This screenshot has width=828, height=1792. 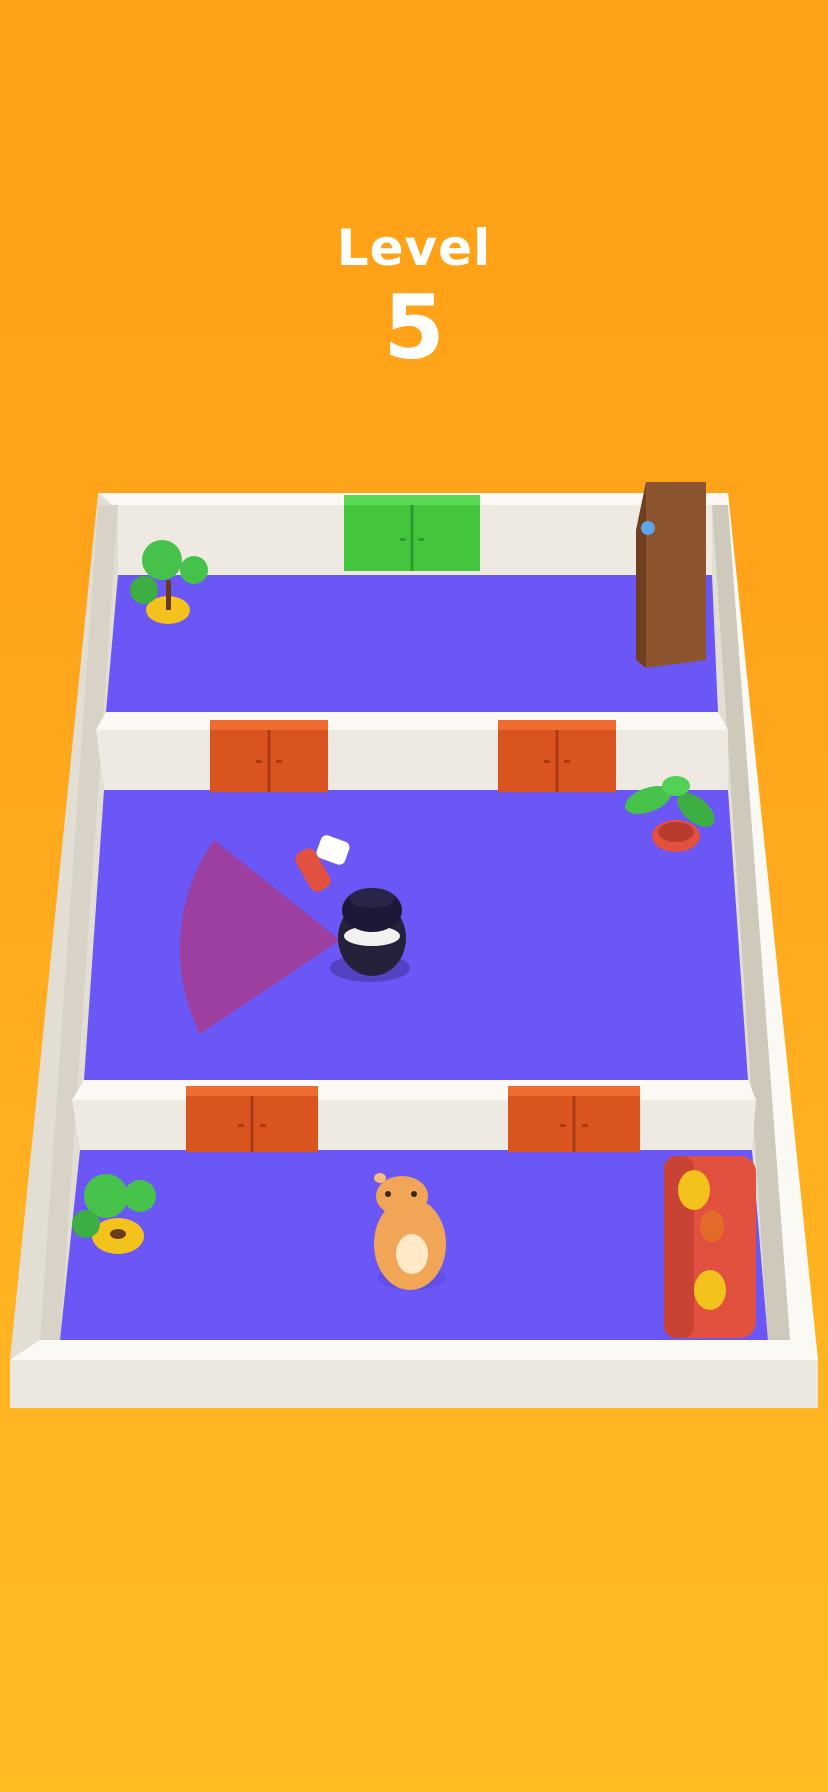 I want to click on level-indicator: Level 5, so click(x=414, y=297).